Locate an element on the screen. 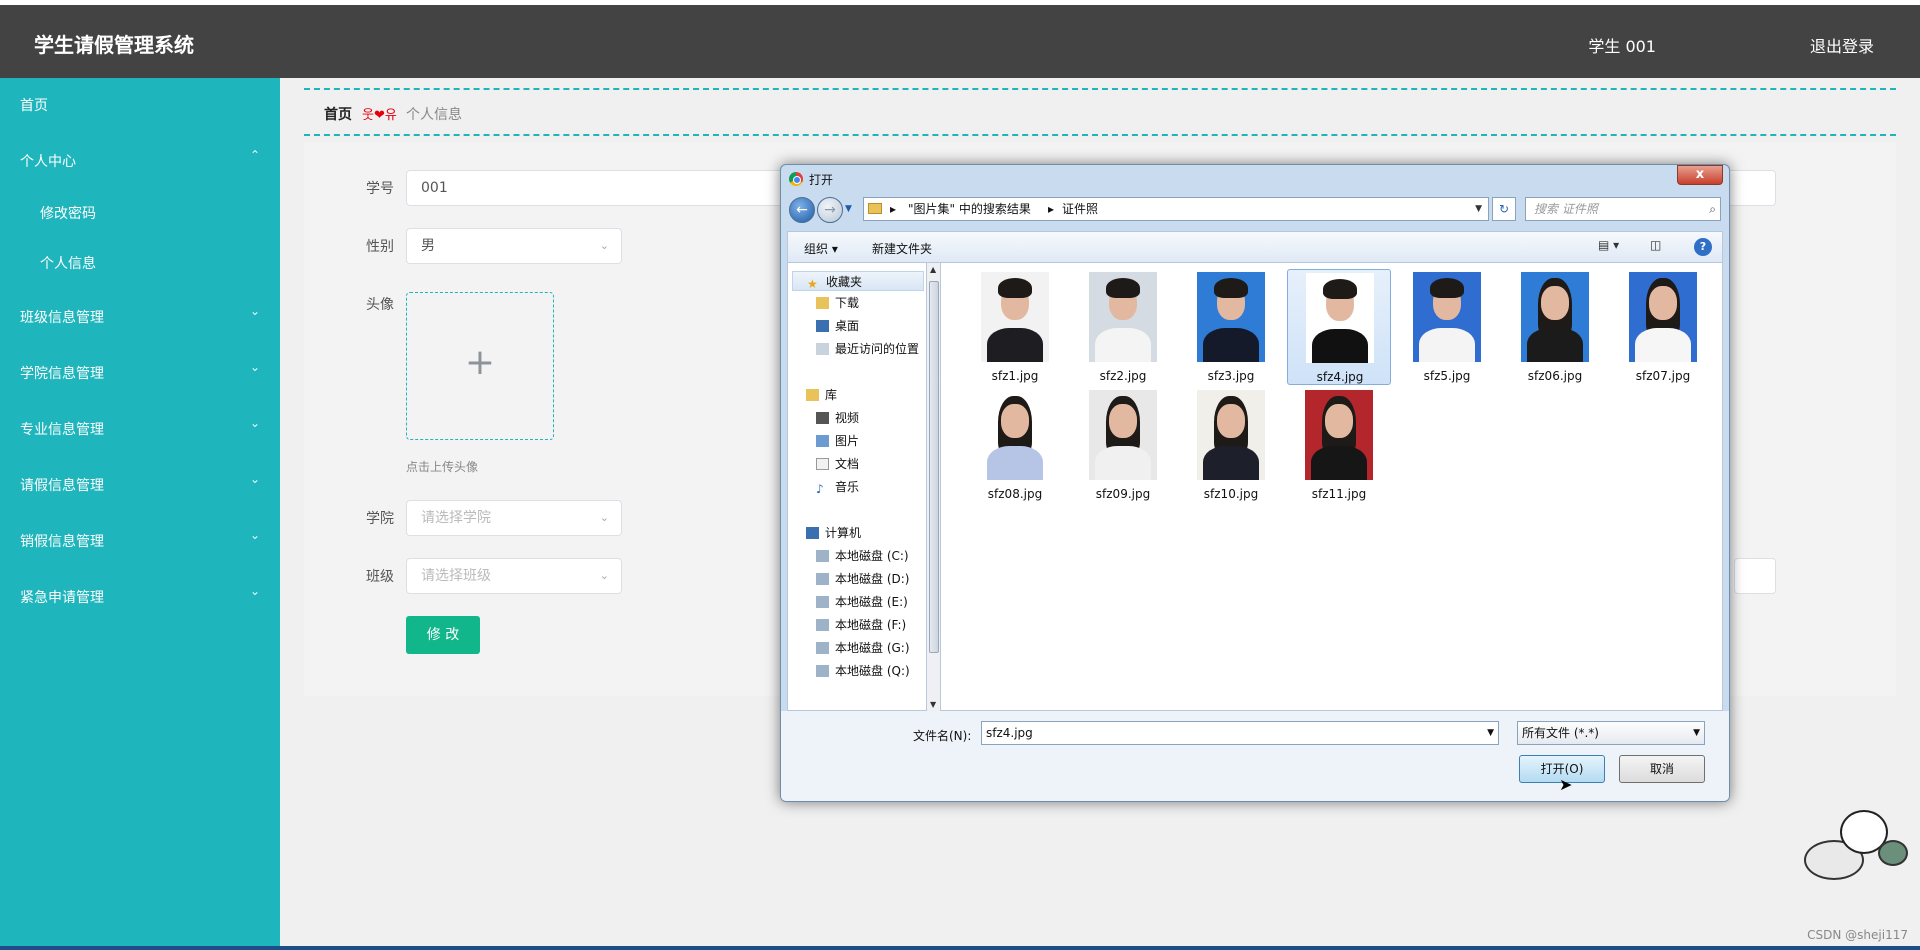 This screenshot has height=950, width=1920. back-button: ← is located at coordinates (802, 210).